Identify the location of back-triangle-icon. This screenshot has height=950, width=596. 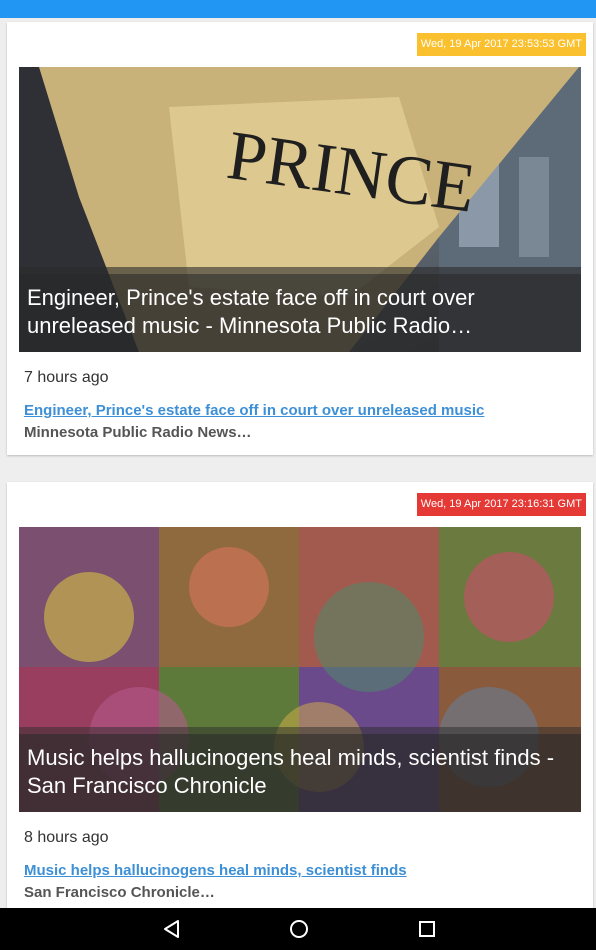
(172, 929).